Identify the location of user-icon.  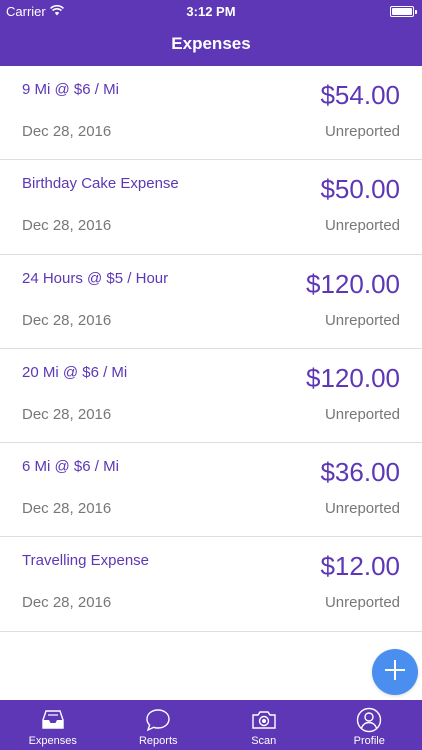
(369, 720).